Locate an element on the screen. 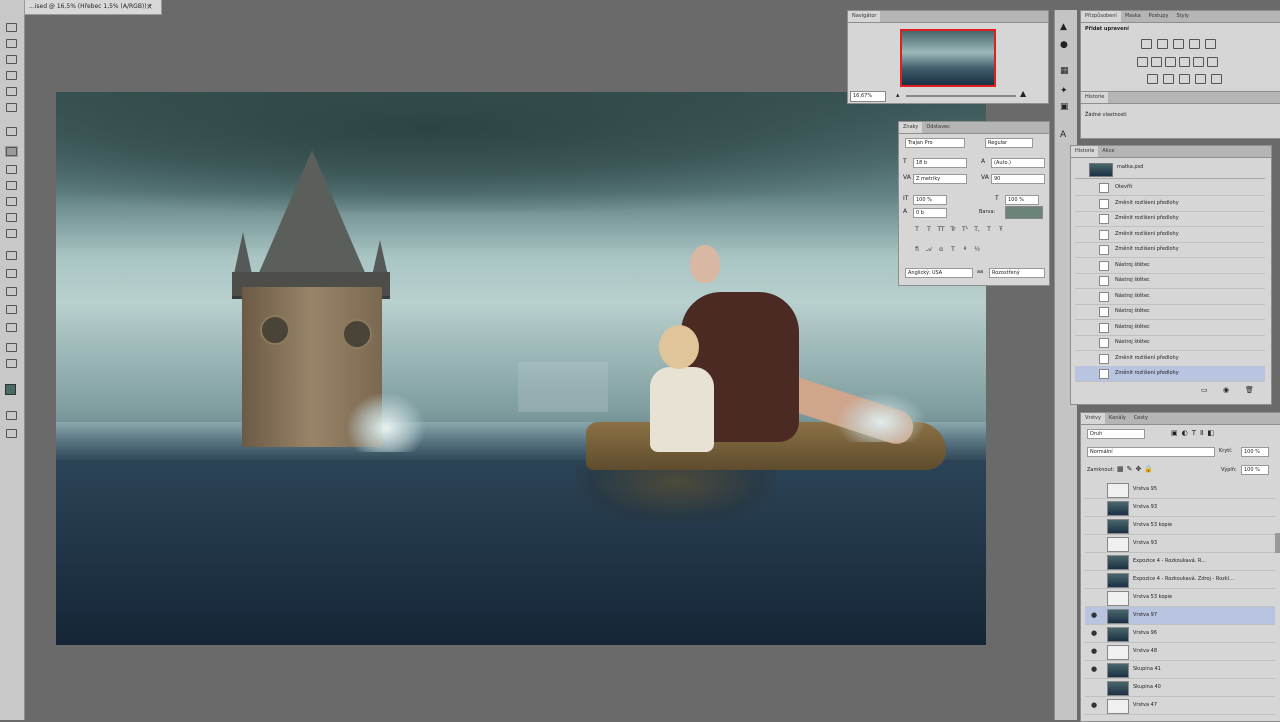 This screenshot has width=1280, height=722. close-icon: × is located at coordinates (149, 6).